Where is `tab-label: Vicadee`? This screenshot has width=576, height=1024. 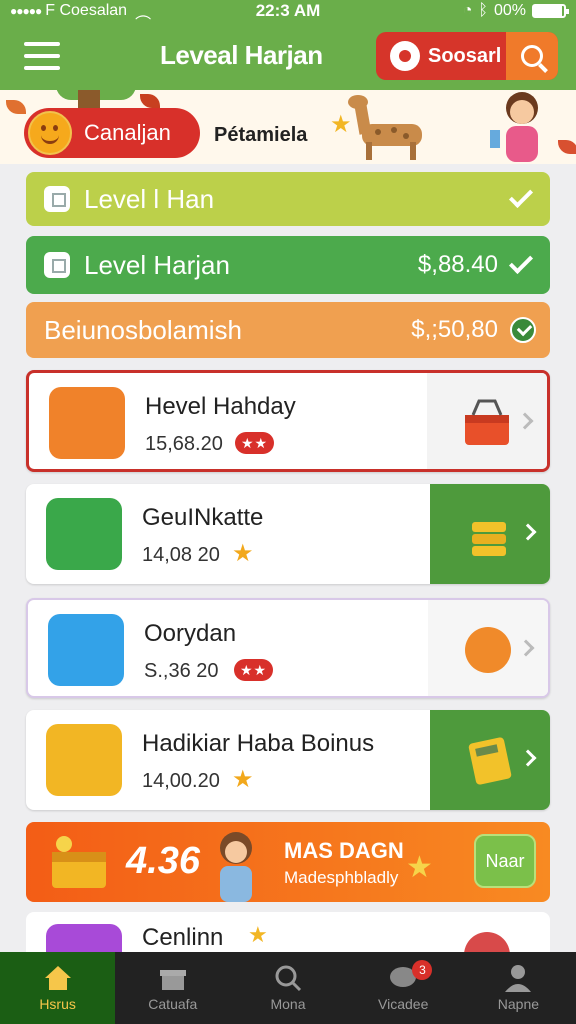
tab-label: Vicadee is located at coordinates (403, 1004).